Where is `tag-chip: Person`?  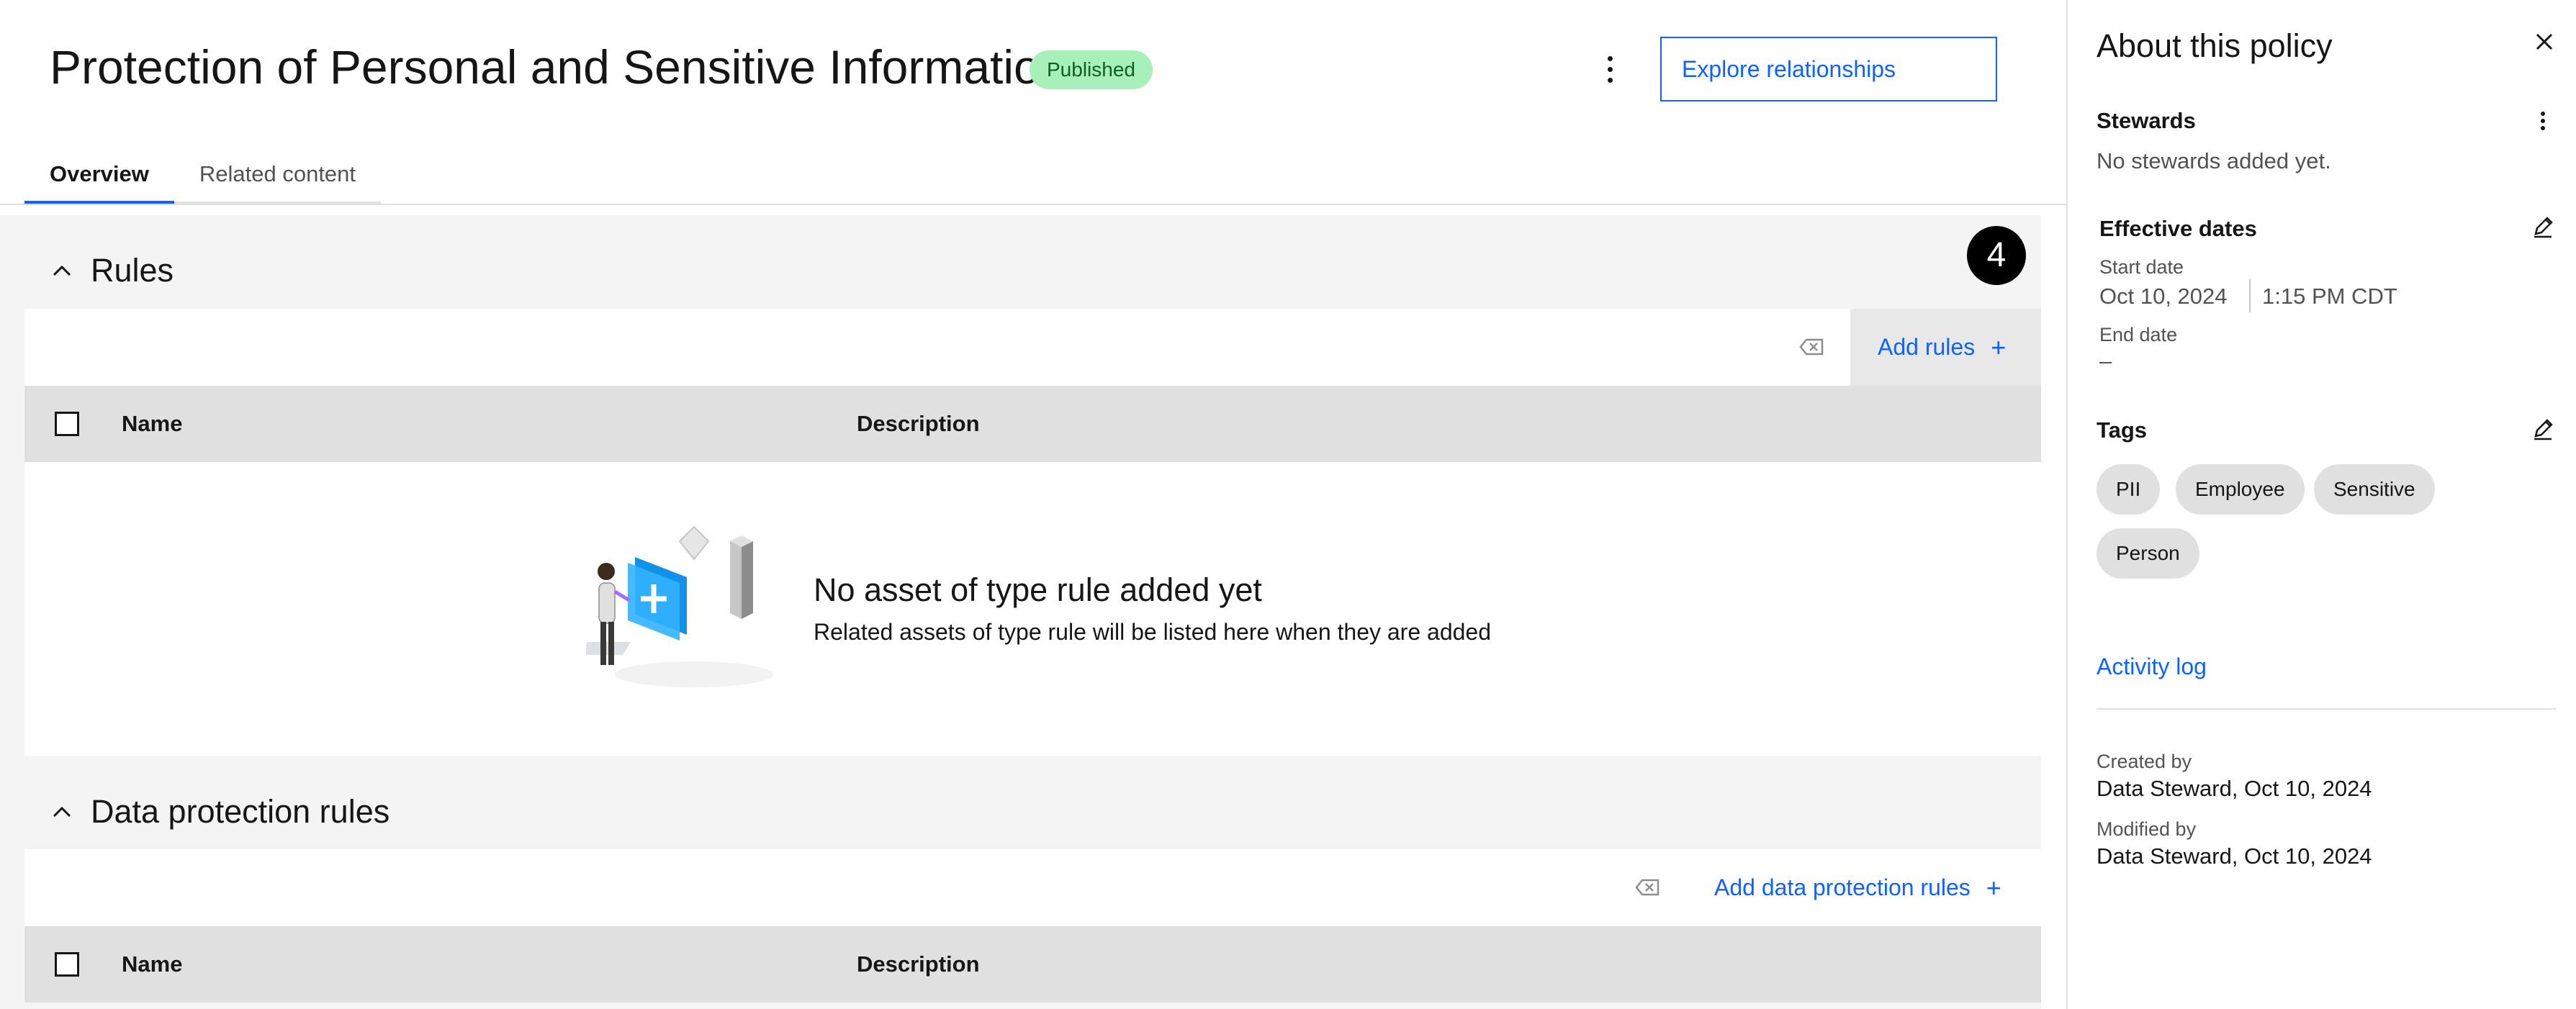 tag-chip: Person is located at coordinates (2148, 553).